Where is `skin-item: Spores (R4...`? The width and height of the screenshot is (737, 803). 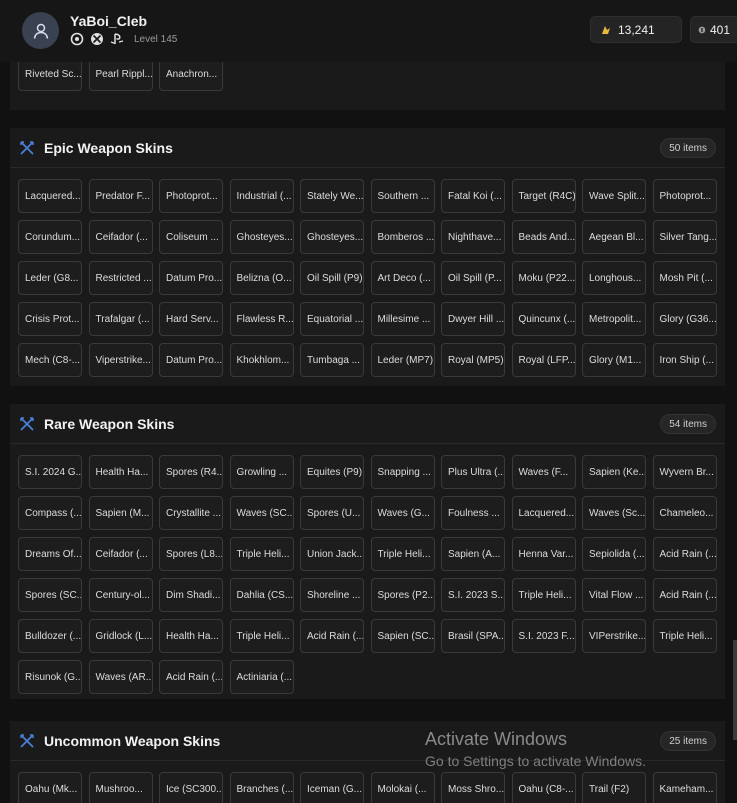
skin-item: Spores (R4... is located at coordinates (191, 472).